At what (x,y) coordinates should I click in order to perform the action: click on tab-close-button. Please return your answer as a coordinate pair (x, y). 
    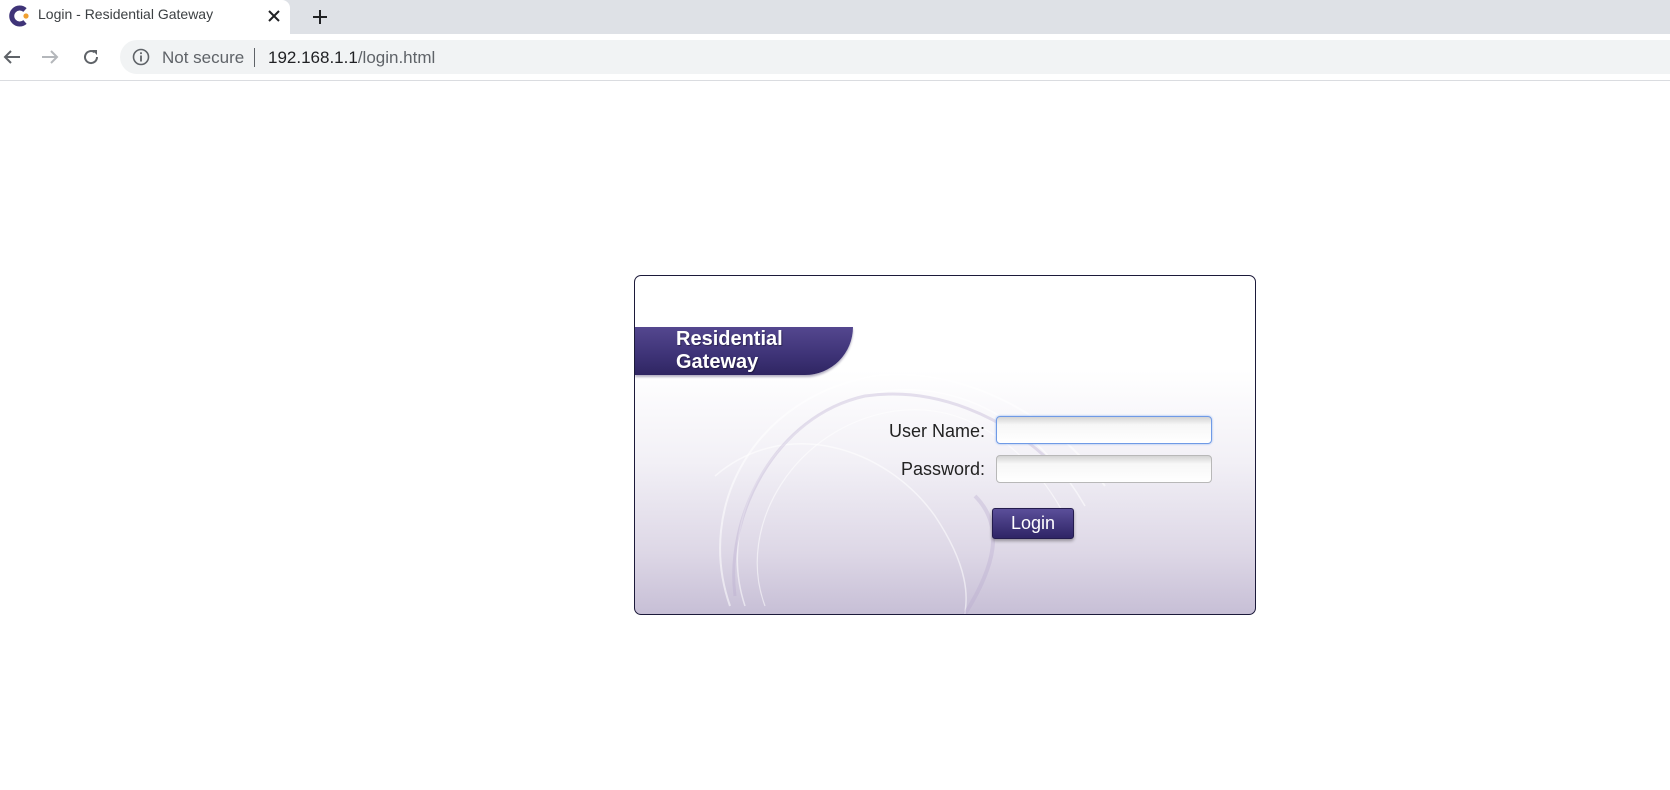
    Looking at the image, I should click on (274, 16).